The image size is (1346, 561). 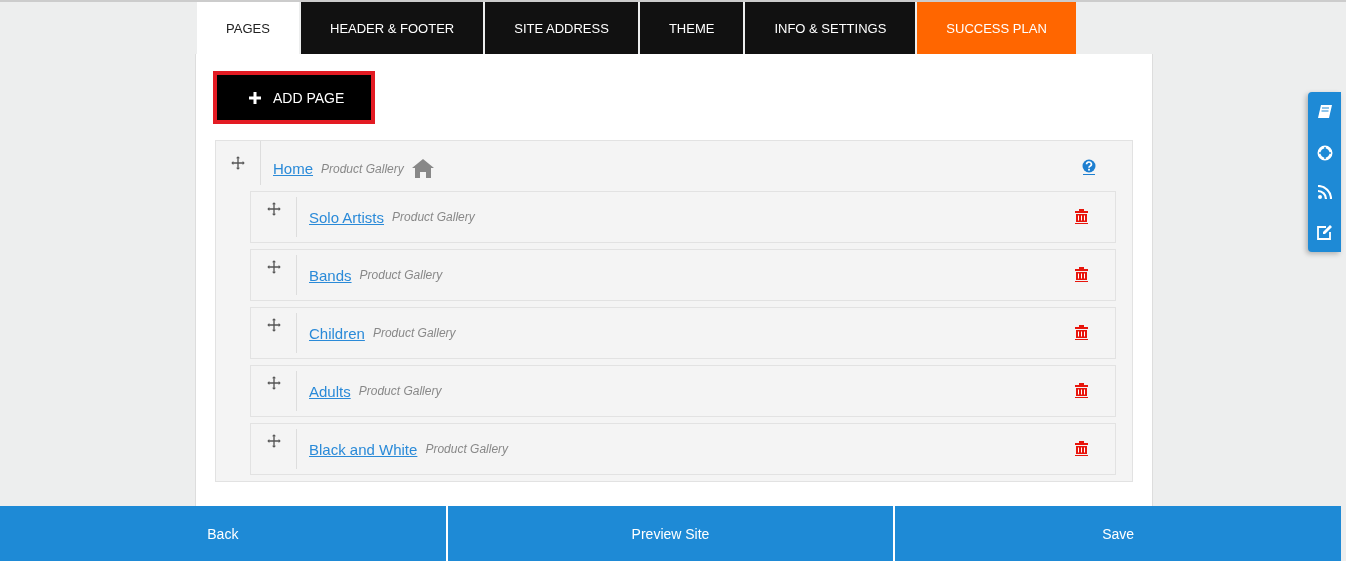 I want to click on tab: INFO & SETTINGS, so click(x=830, y=28).